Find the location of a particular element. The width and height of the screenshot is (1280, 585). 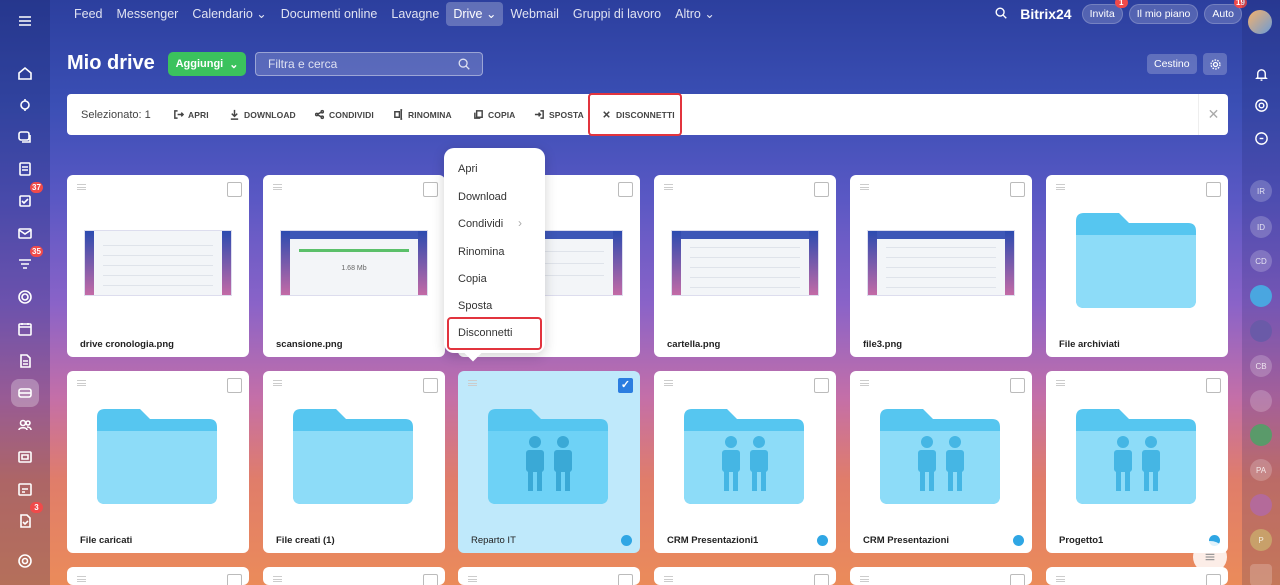

shared-folder-card: Progetto1 is located at coordinates (1137, 462).